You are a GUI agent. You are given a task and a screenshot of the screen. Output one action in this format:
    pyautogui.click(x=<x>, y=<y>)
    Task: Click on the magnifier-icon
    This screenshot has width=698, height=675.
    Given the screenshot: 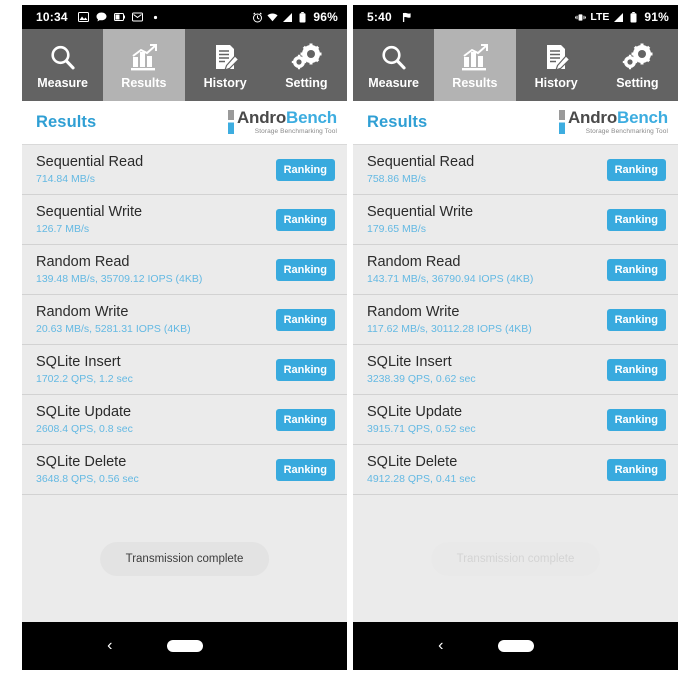 What is the action you would take?
    pyautogui.click(x=394, y=56)
    